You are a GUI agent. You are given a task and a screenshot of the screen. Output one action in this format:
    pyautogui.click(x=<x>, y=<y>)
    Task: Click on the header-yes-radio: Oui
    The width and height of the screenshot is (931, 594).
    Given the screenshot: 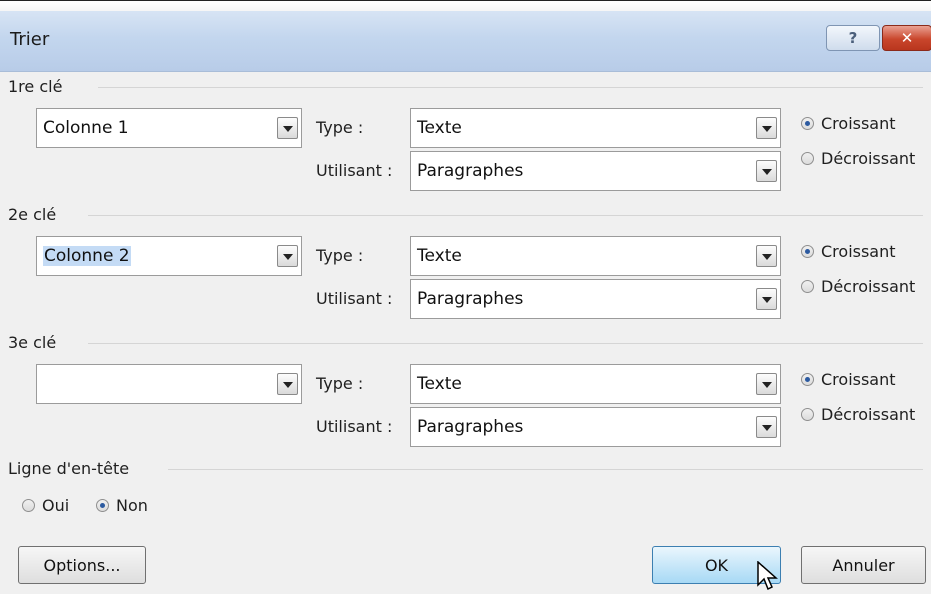 What is the action you would take?
    pyautogui.click(x=45, y=505)
    